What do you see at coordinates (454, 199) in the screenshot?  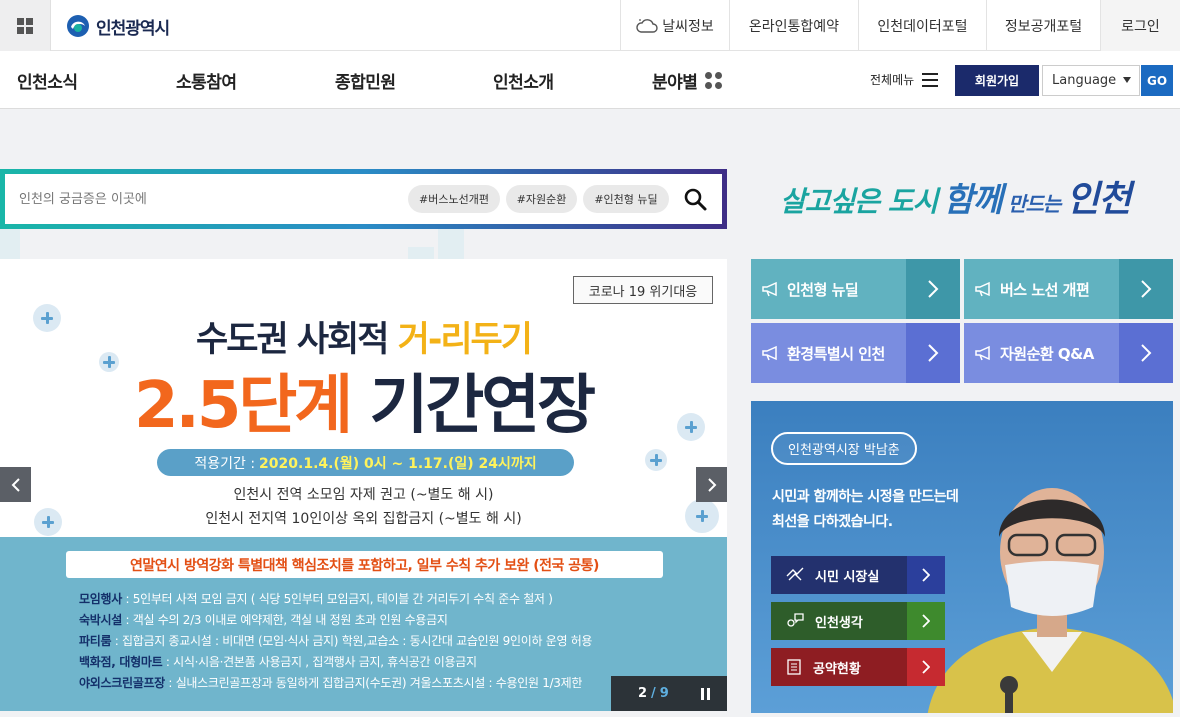 I see `search-tag-bus: #버스노선개편` at bounding box center [454, 199].